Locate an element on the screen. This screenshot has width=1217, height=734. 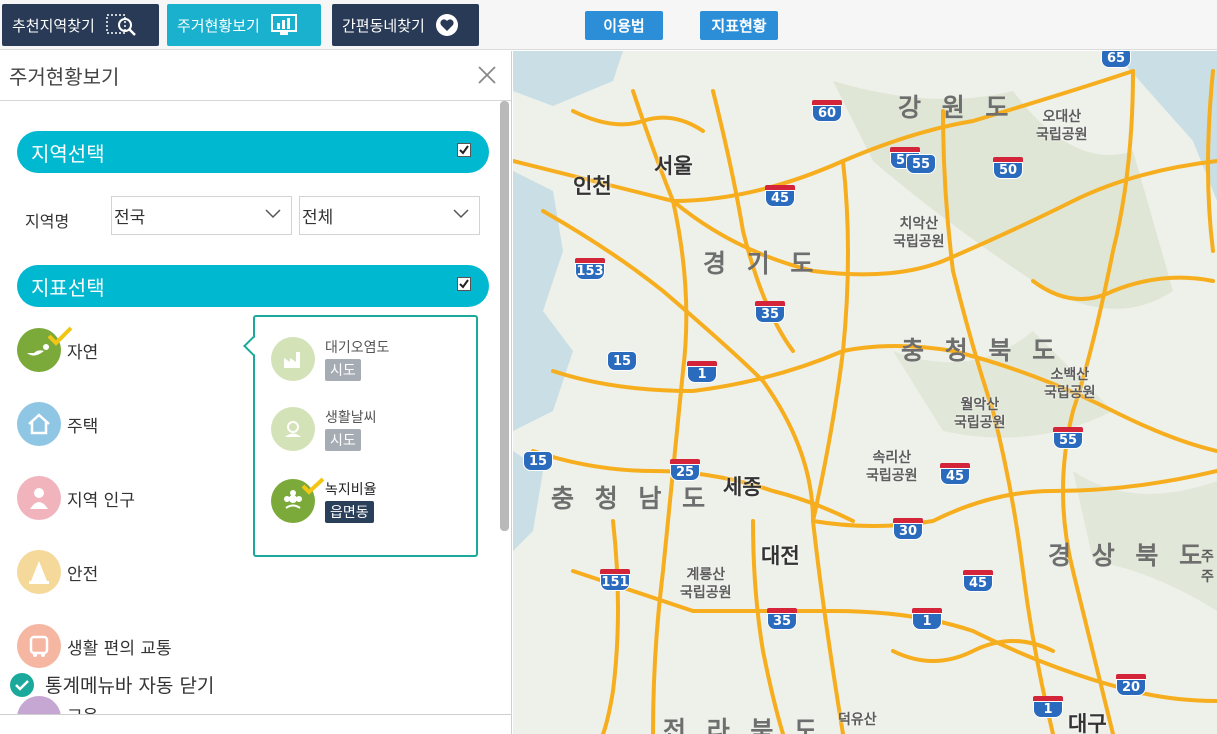
province-label: 강 원 도 is located at coordinates (956, 107).